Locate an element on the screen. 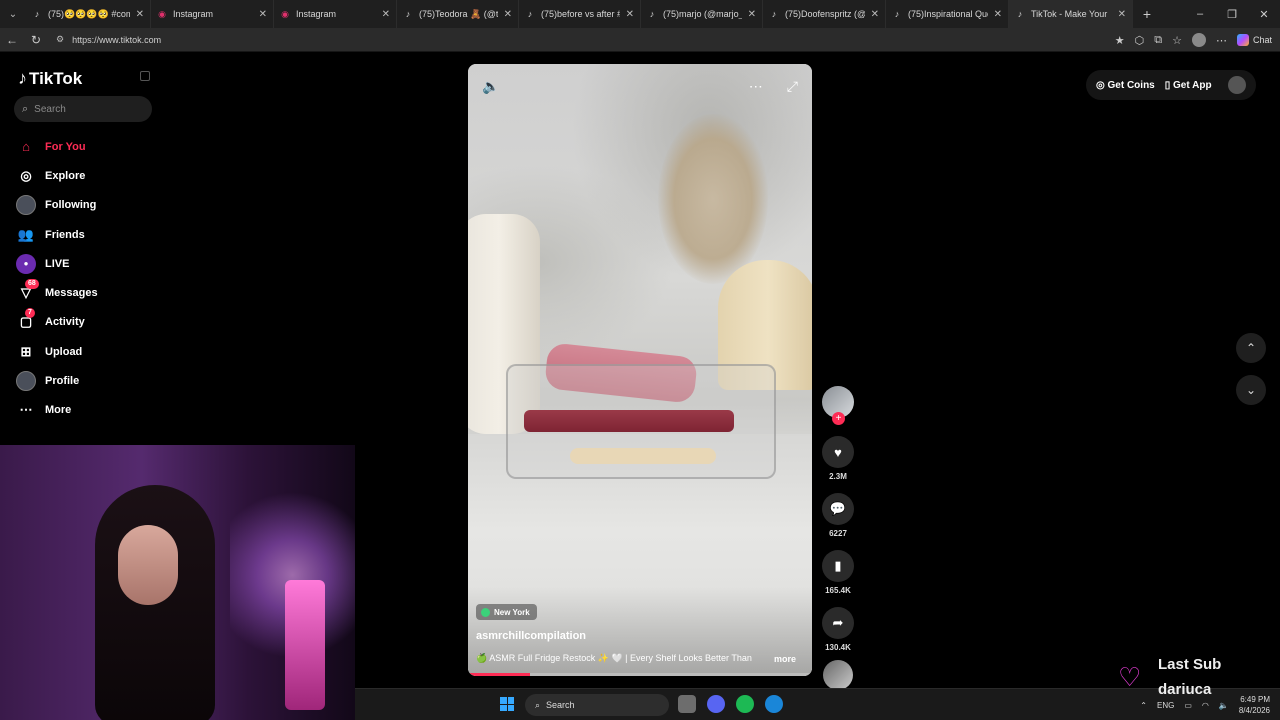 The height and width of the screenshot is (720, 1280). creator-avatar: + is located at coordinates (838, 405).